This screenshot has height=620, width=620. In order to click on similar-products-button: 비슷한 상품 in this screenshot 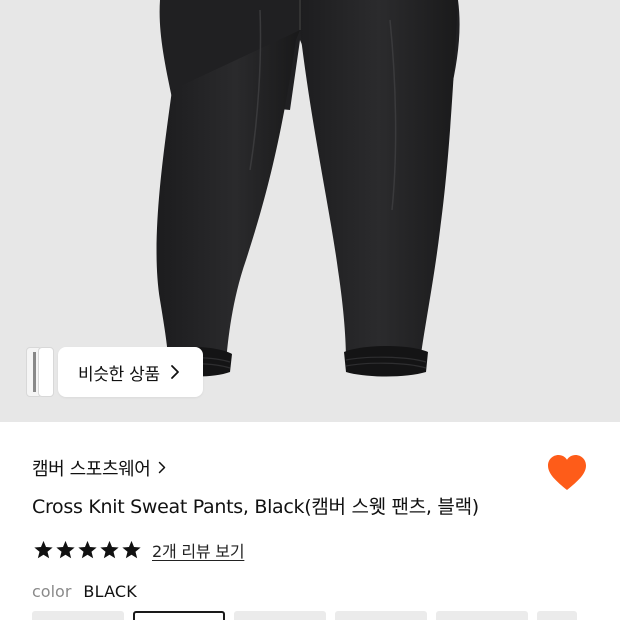, I will do `click(130, 372)`.